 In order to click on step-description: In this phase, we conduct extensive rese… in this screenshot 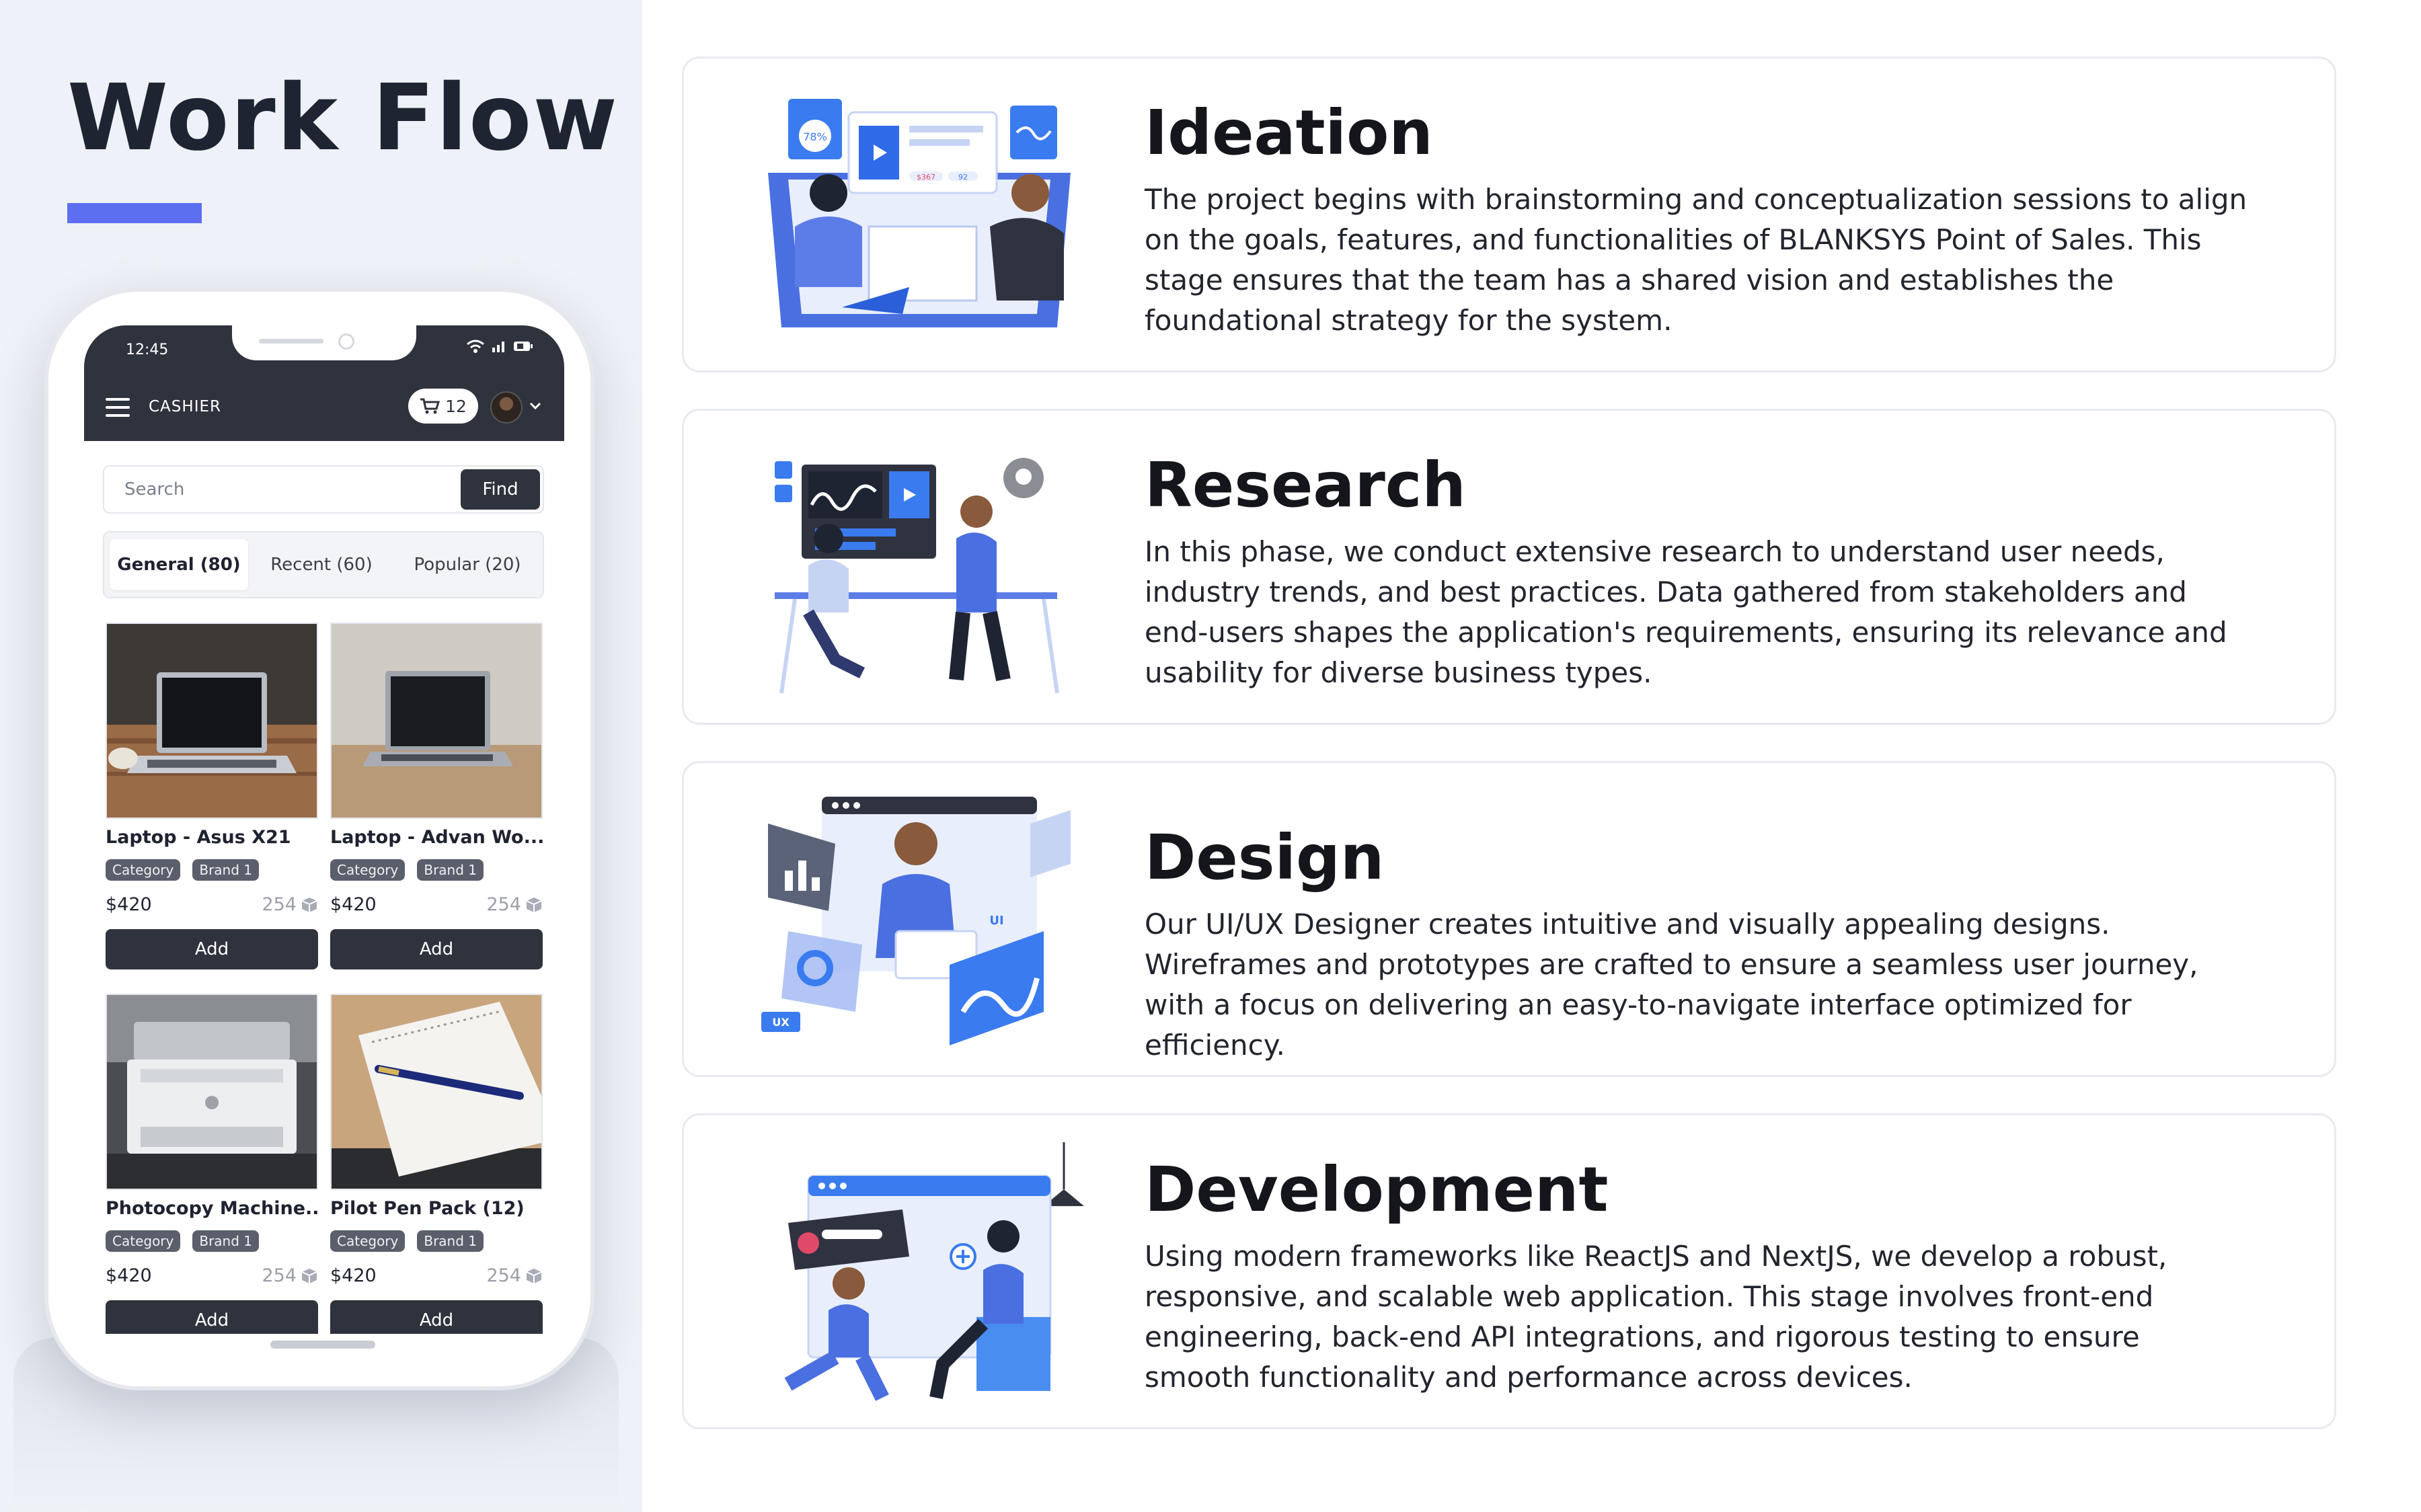, I will do `click(1686, 612)`.